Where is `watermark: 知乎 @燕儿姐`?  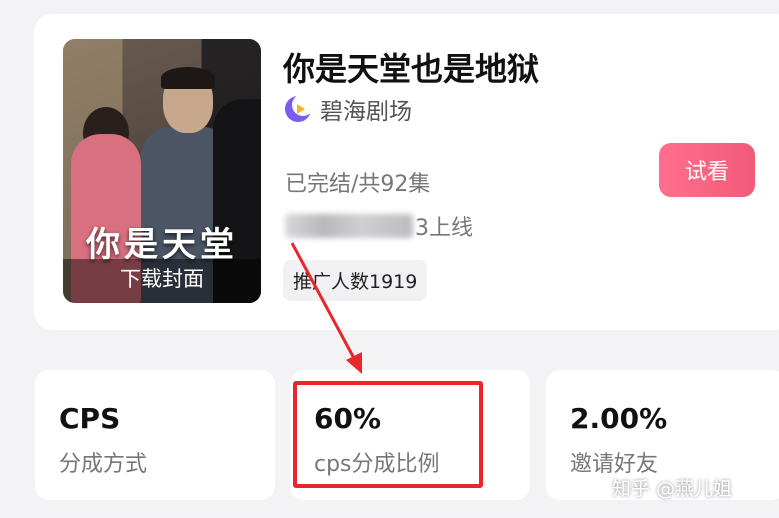 watermark: 知乎 @燕儿姐 is located at coordinates (672, 489).